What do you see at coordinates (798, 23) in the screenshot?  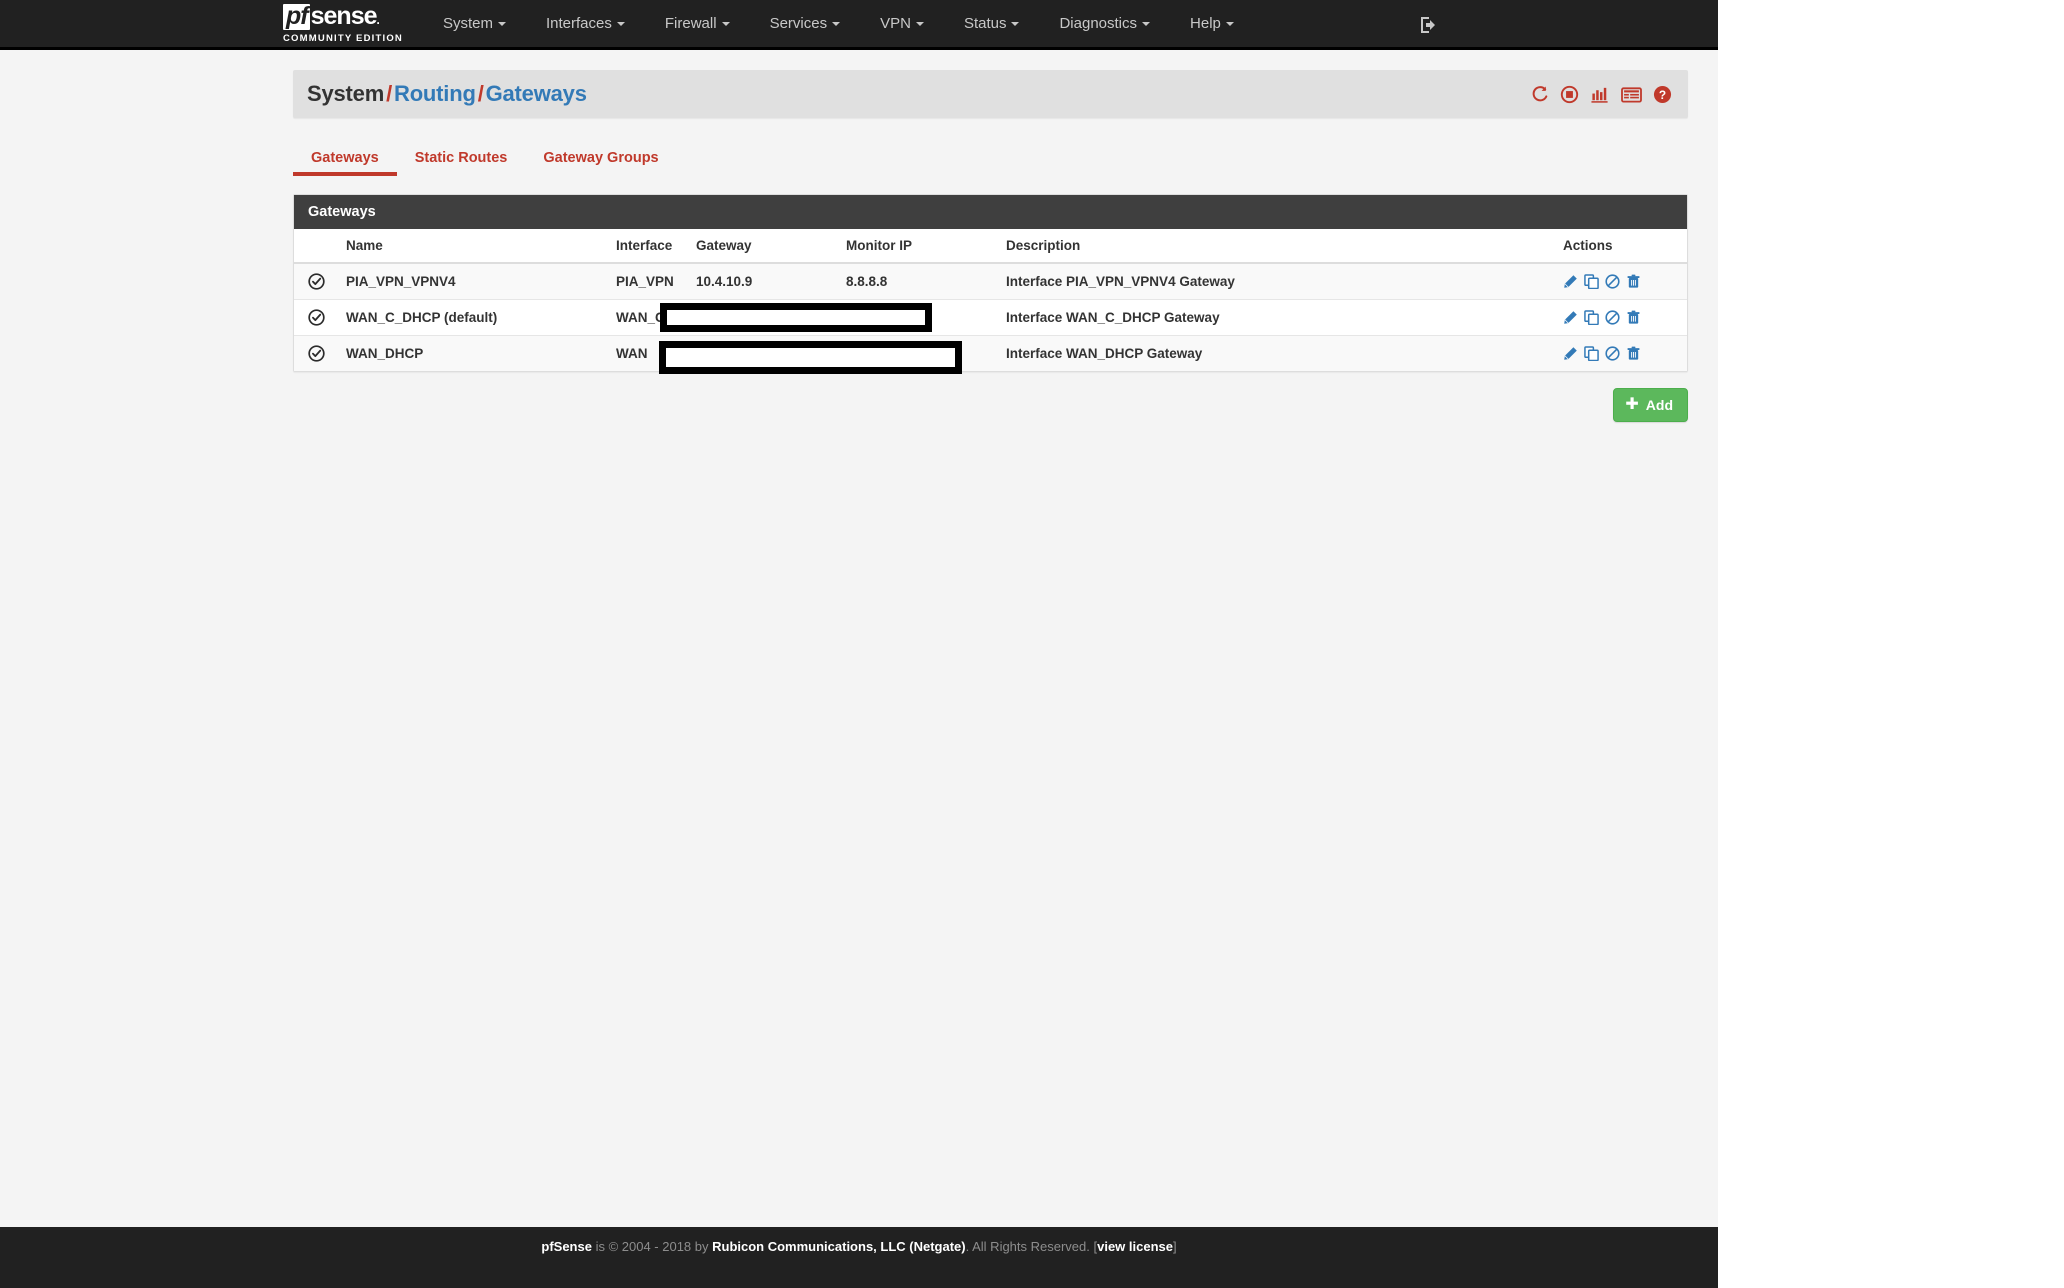 I see `nav-label-services: Services` at bounding box center [798, 23].